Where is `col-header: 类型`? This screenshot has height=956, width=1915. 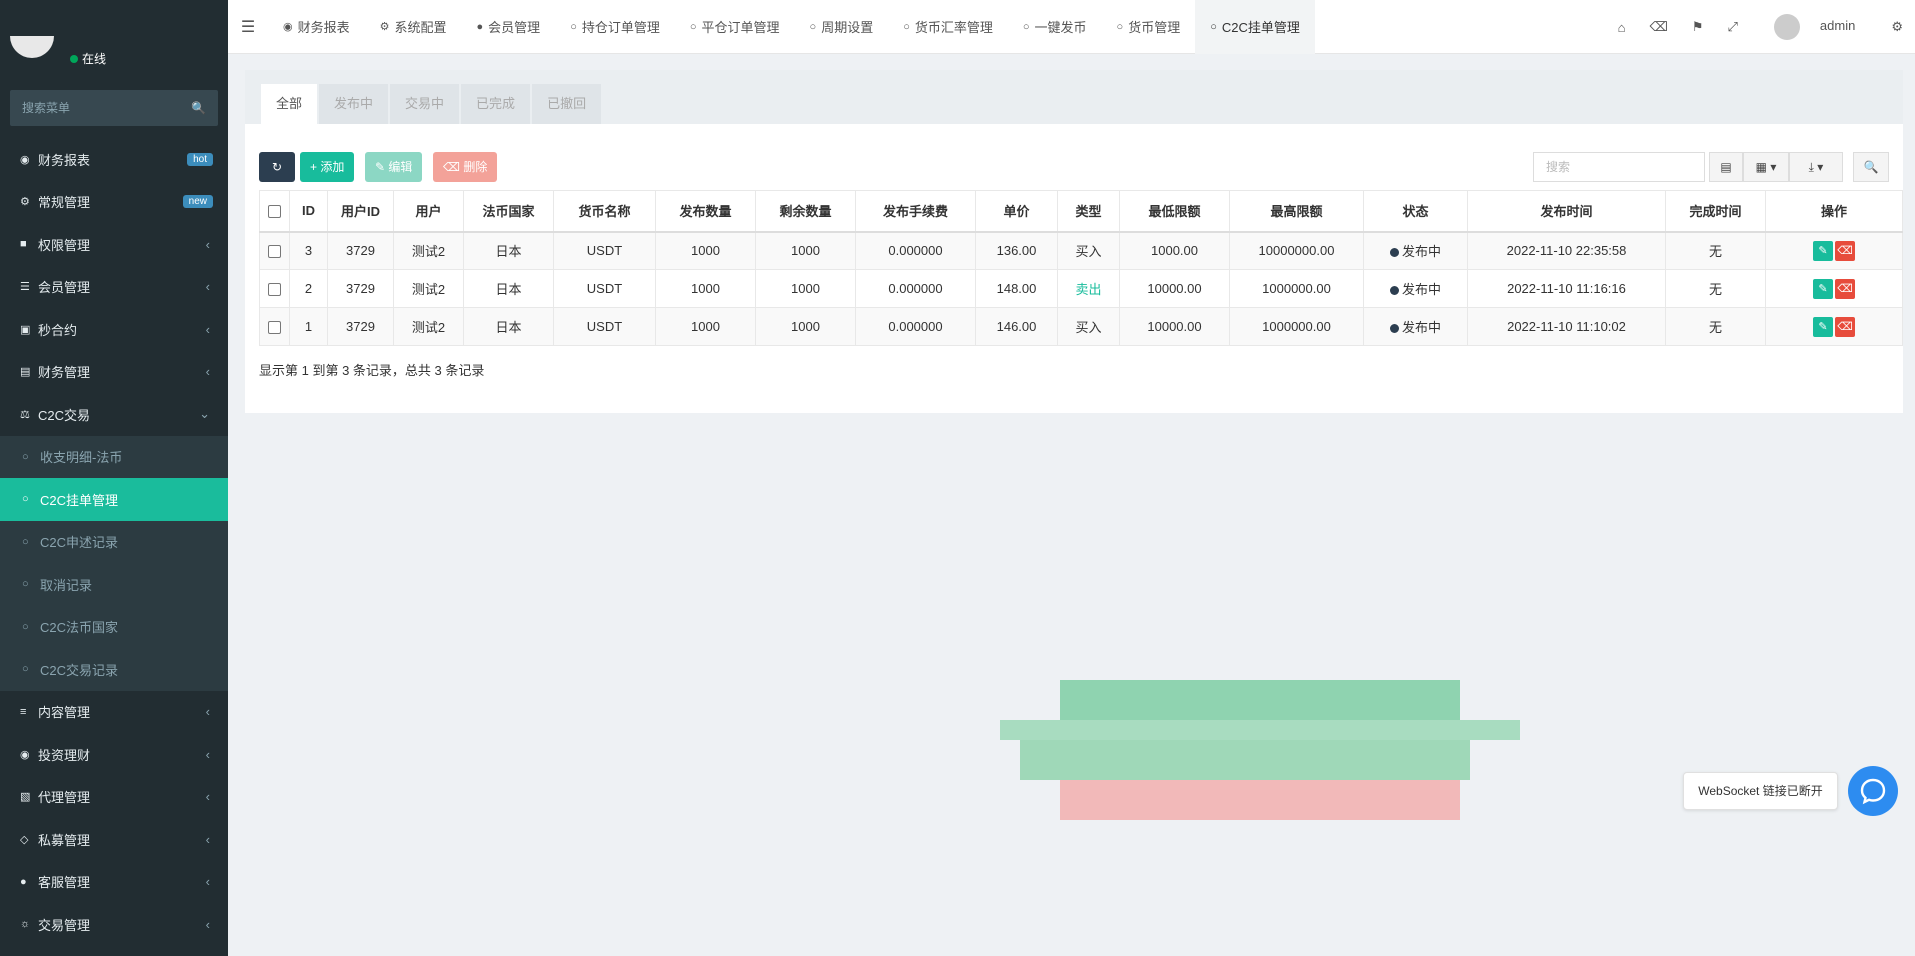 col-header: 类型 is located at coordinates (1088, 211).